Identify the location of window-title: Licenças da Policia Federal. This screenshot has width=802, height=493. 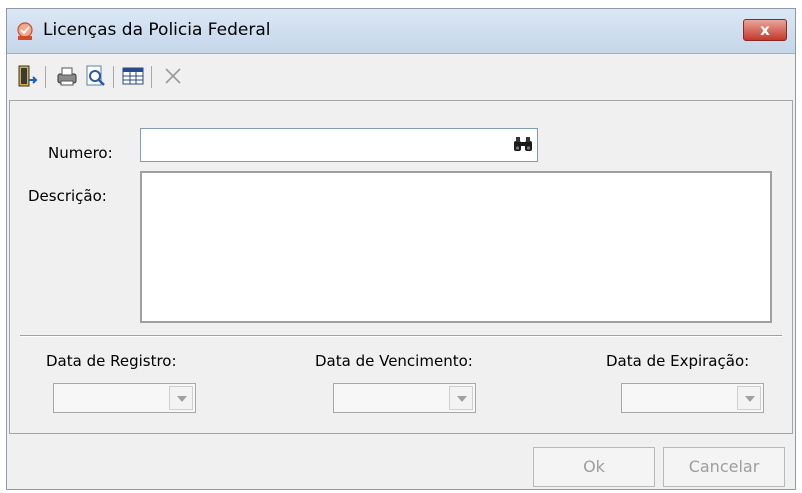
(157, 30).